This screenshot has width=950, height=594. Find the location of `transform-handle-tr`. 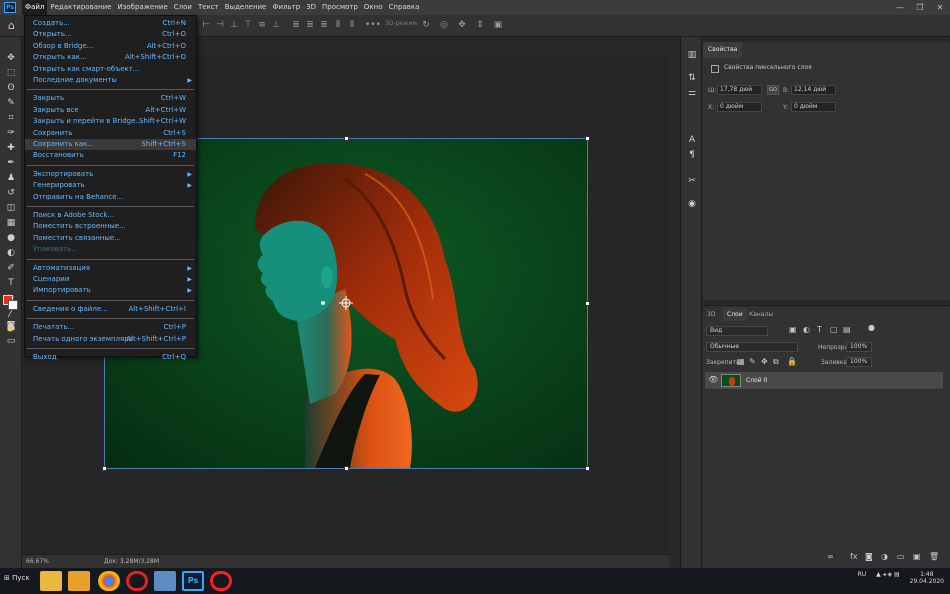

transform-handle-tr is located at coordinates (587, 138).